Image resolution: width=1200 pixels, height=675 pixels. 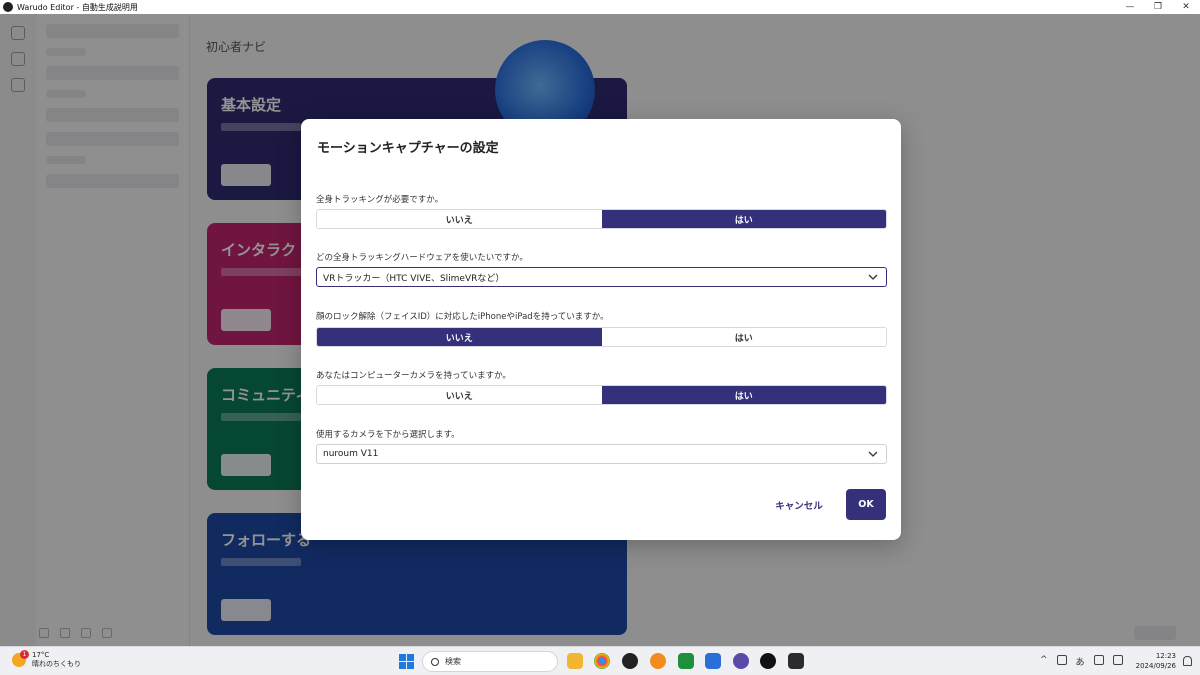 What do you see at coordinates (658, 661) in the screenshot?
I see `app-orange-icon` at bounding box center [658, 661].